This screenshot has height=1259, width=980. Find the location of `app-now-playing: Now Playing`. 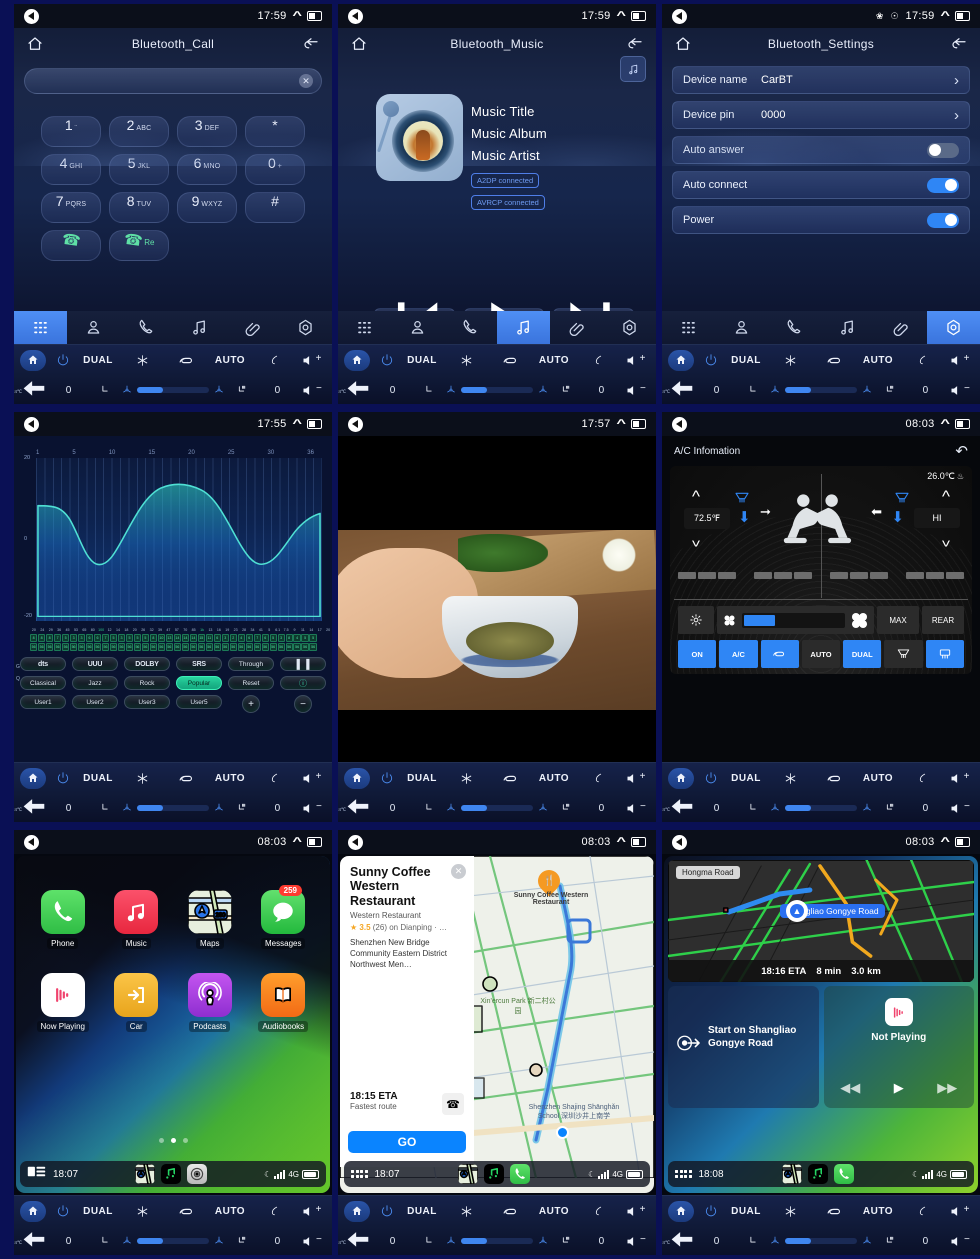

app-now-playing: Now Playing is located at coordinates (63, 1002).